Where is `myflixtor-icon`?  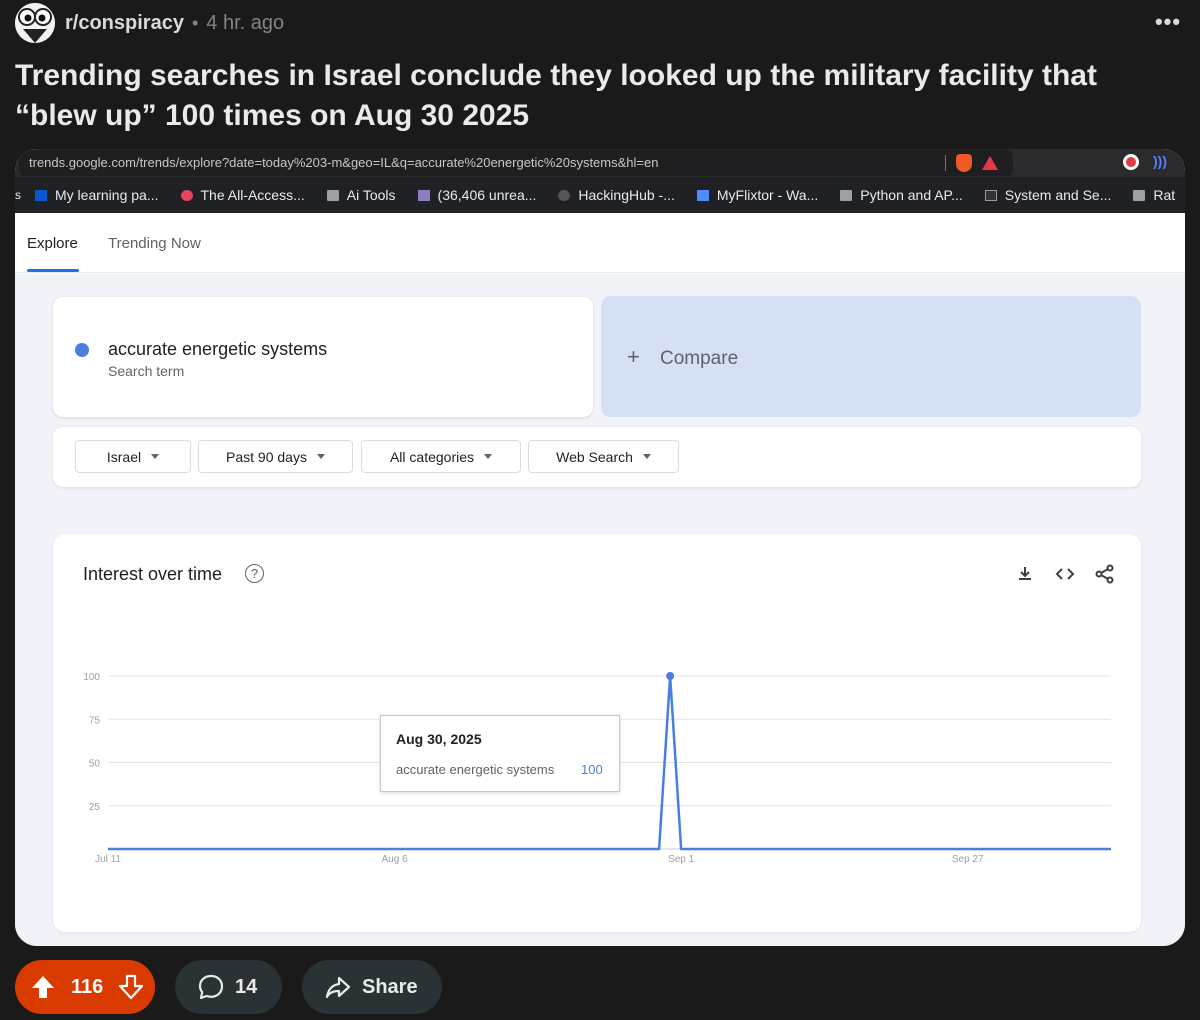 myflixtor-icon is located at coordinates (702, 195).